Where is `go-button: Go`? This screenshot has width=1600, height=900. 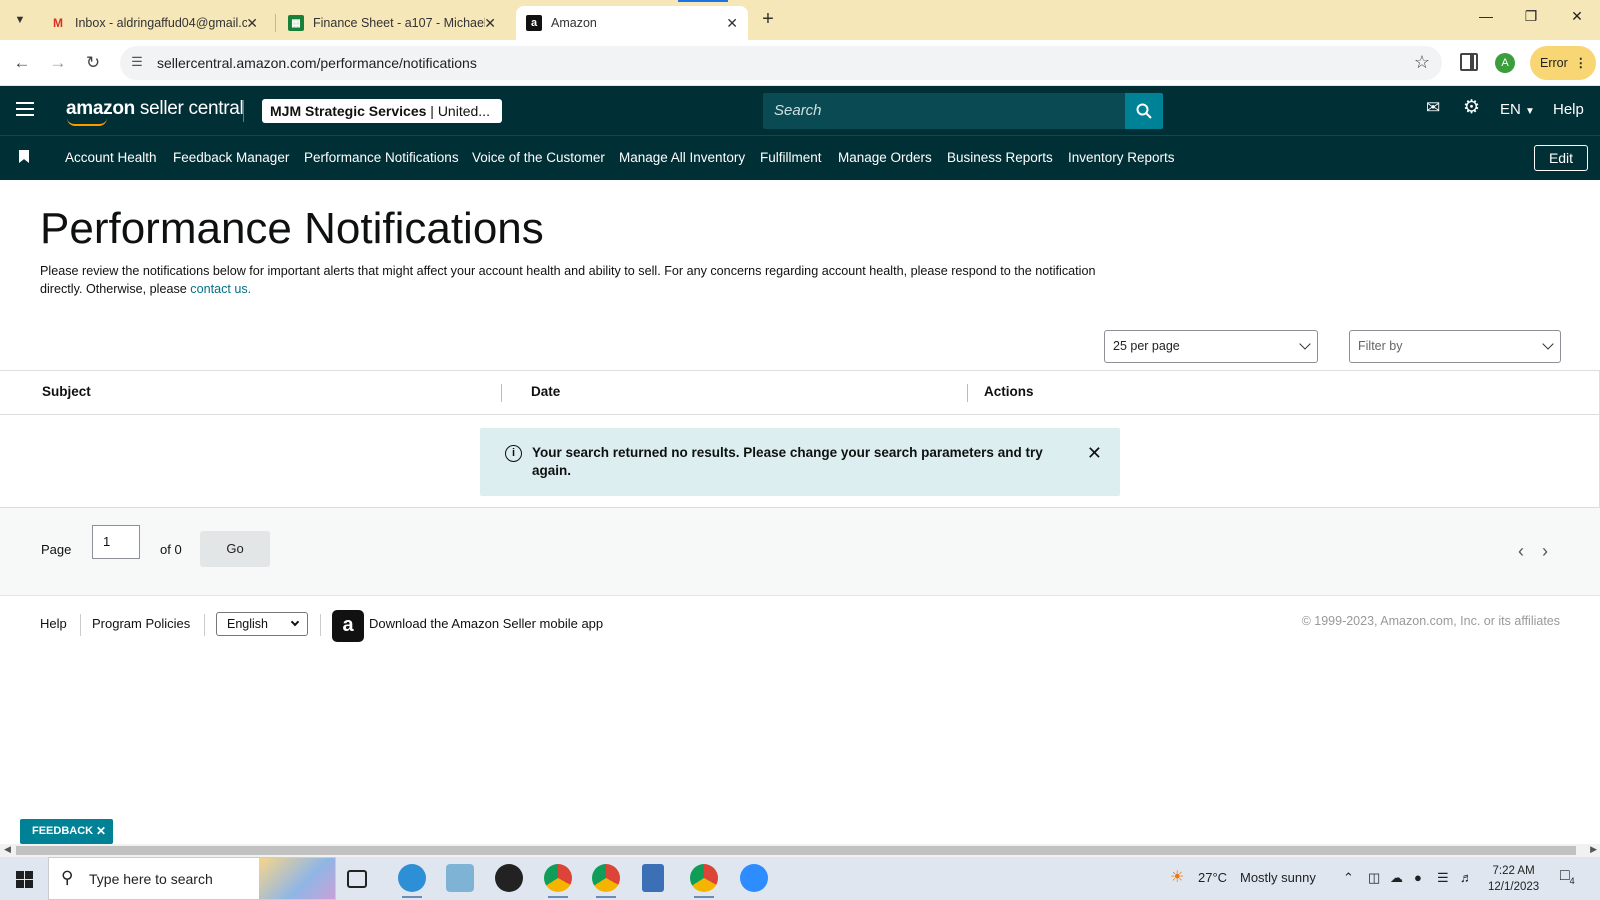
go-button: Go is located at coordinates (235, 549).